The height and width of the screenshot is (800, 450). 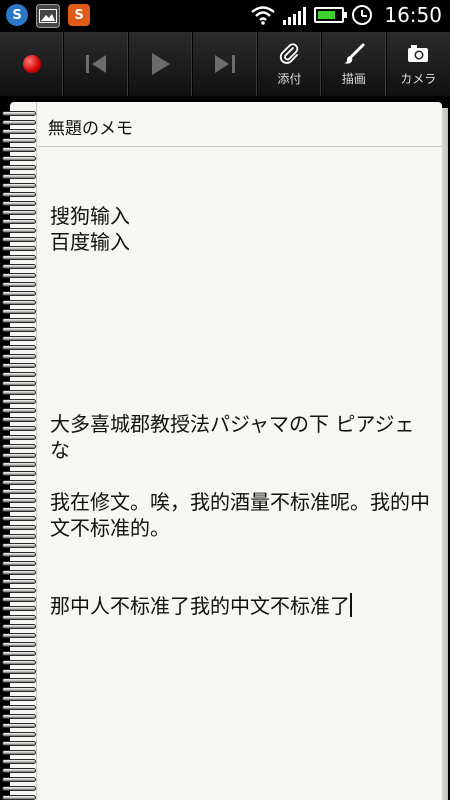 I want to click on wifi-icon, so click(x=263, y=15).